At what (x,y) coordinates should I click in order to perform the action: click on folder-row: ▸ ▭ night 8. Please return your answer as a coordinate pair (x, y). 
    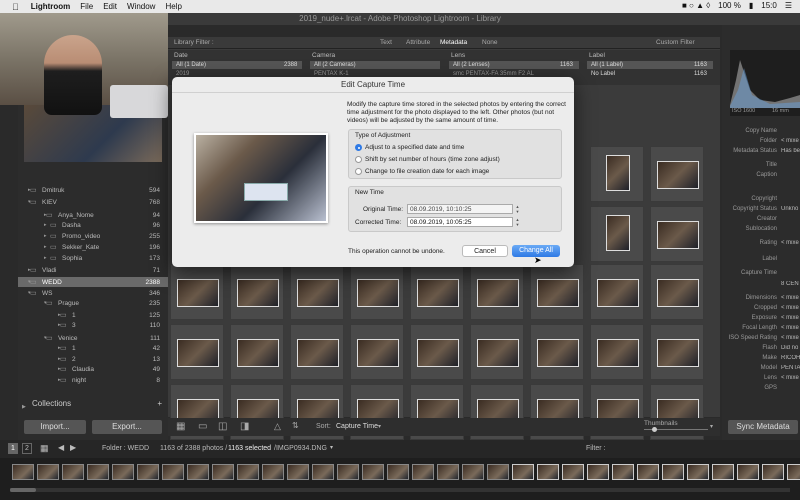
    Looking at the image, I should click on (93, 380).